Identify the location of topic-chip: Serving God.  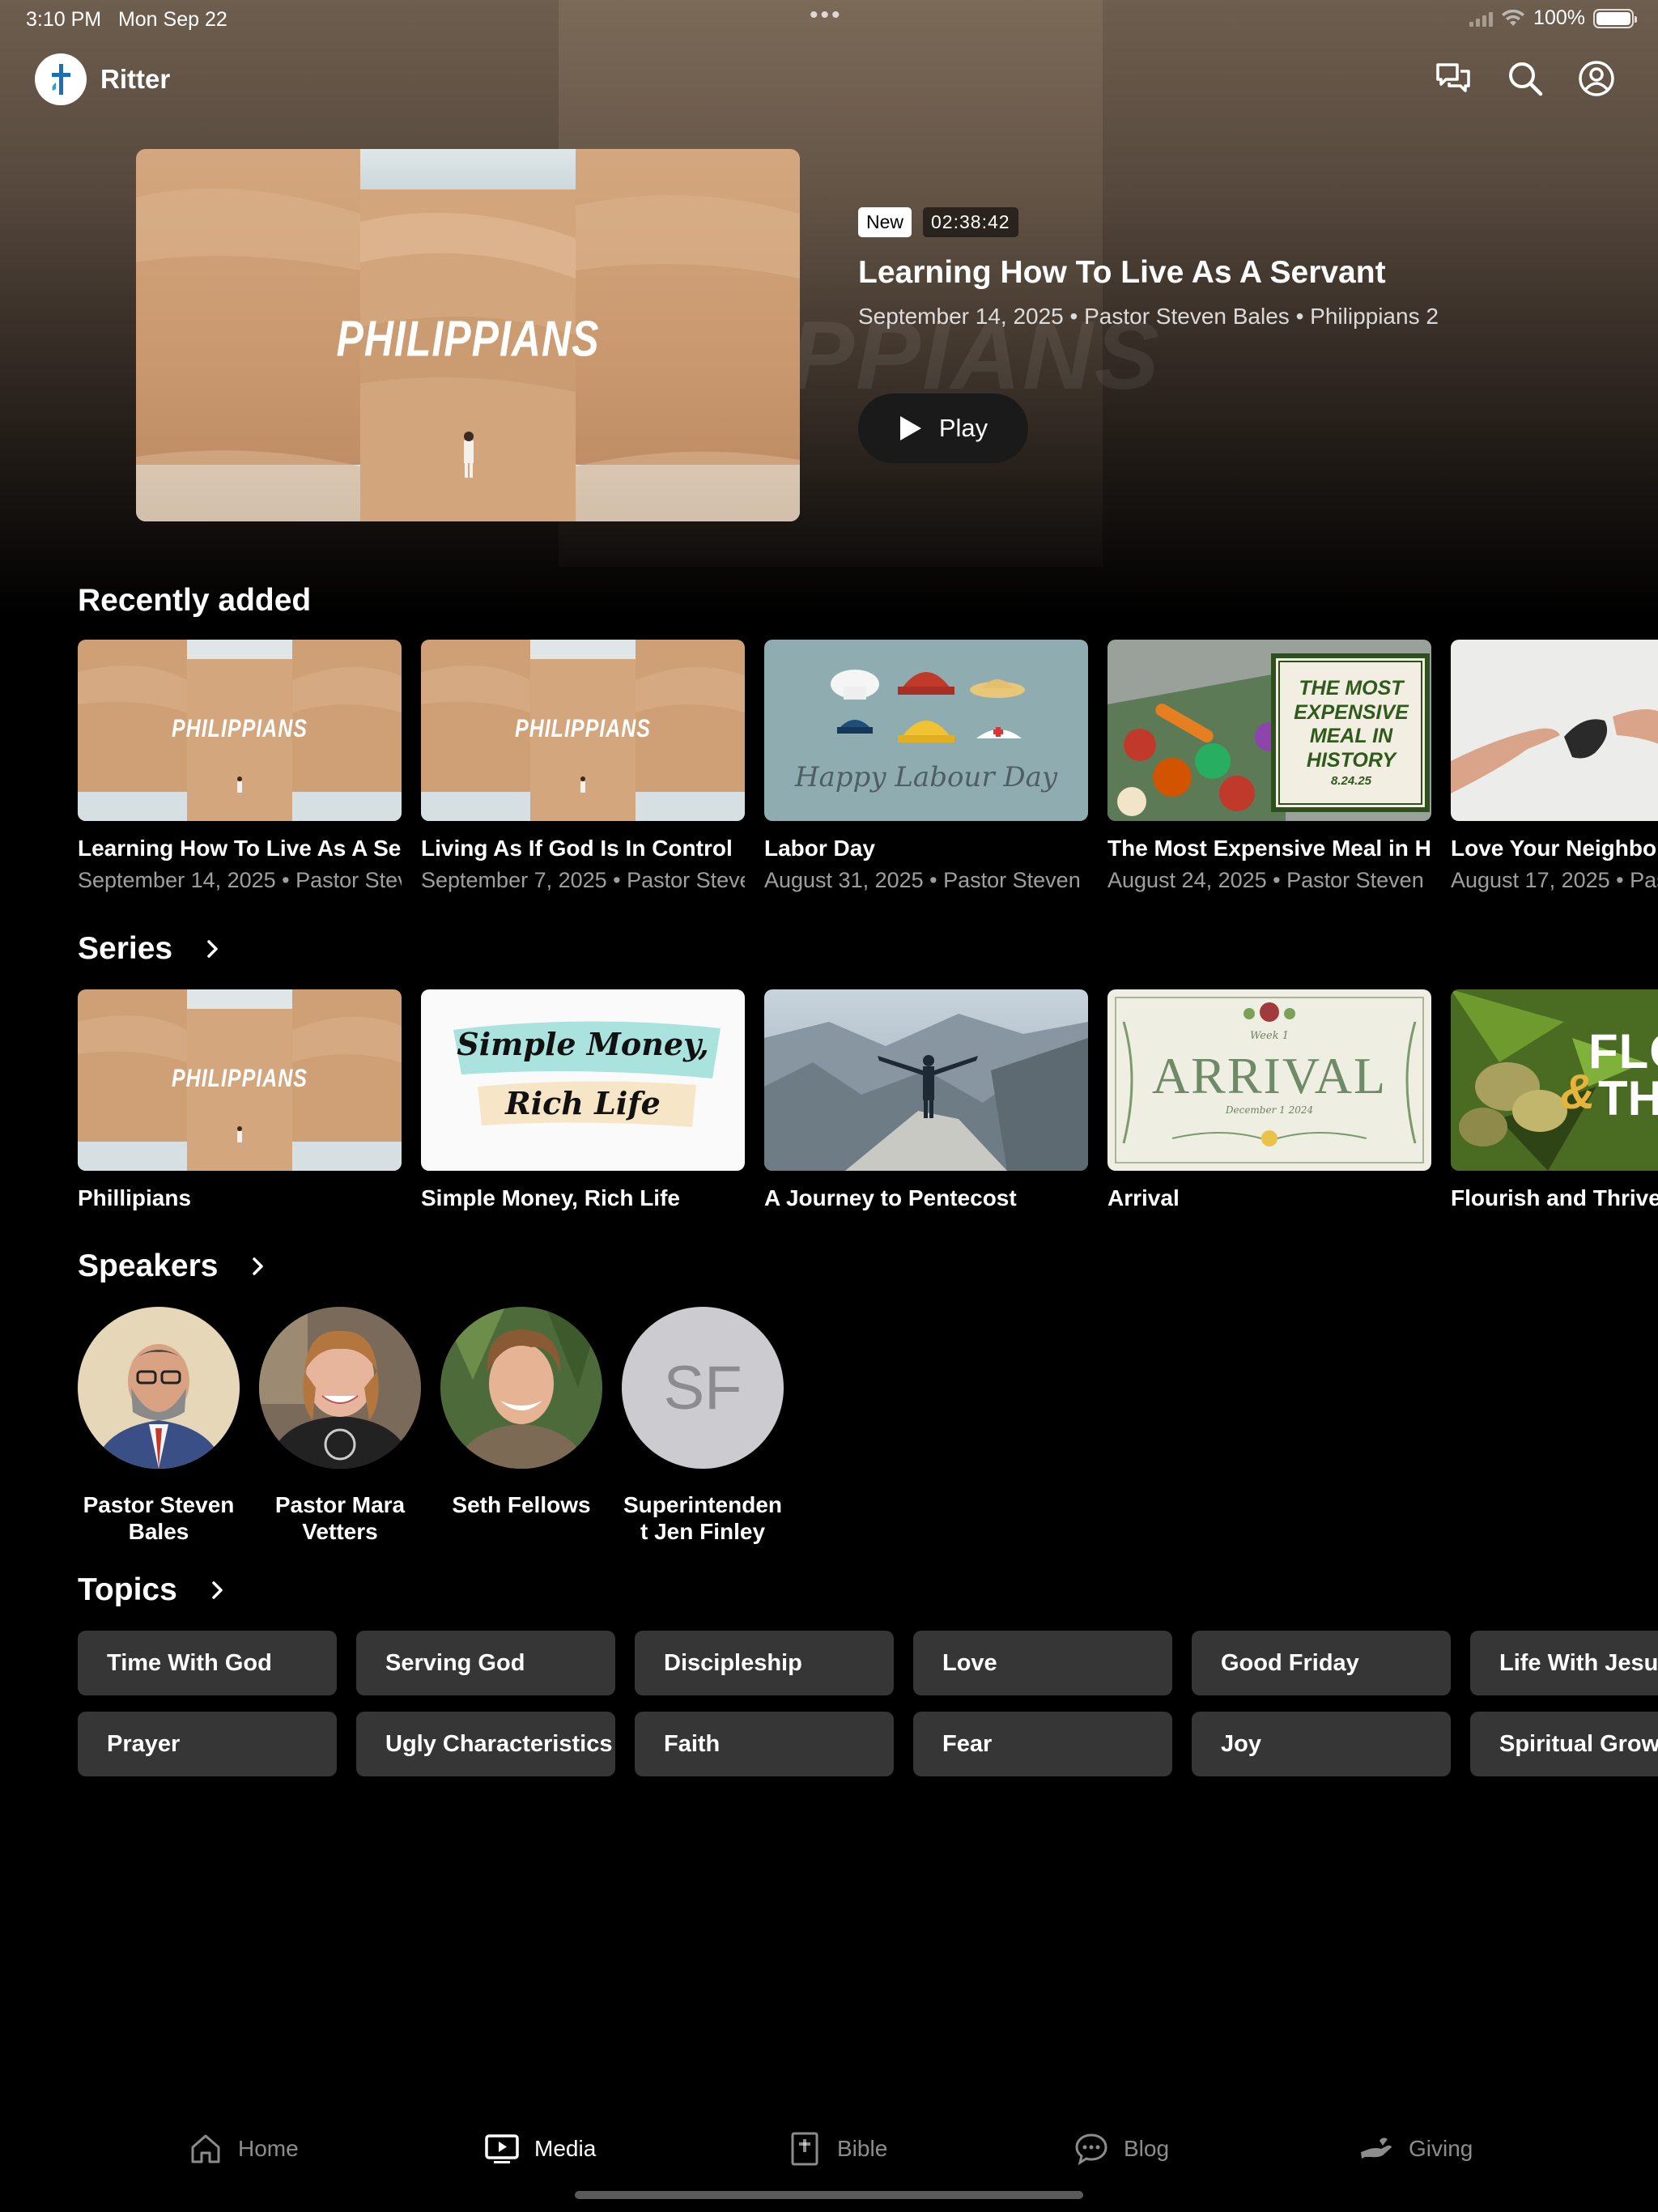
(485, 1663).